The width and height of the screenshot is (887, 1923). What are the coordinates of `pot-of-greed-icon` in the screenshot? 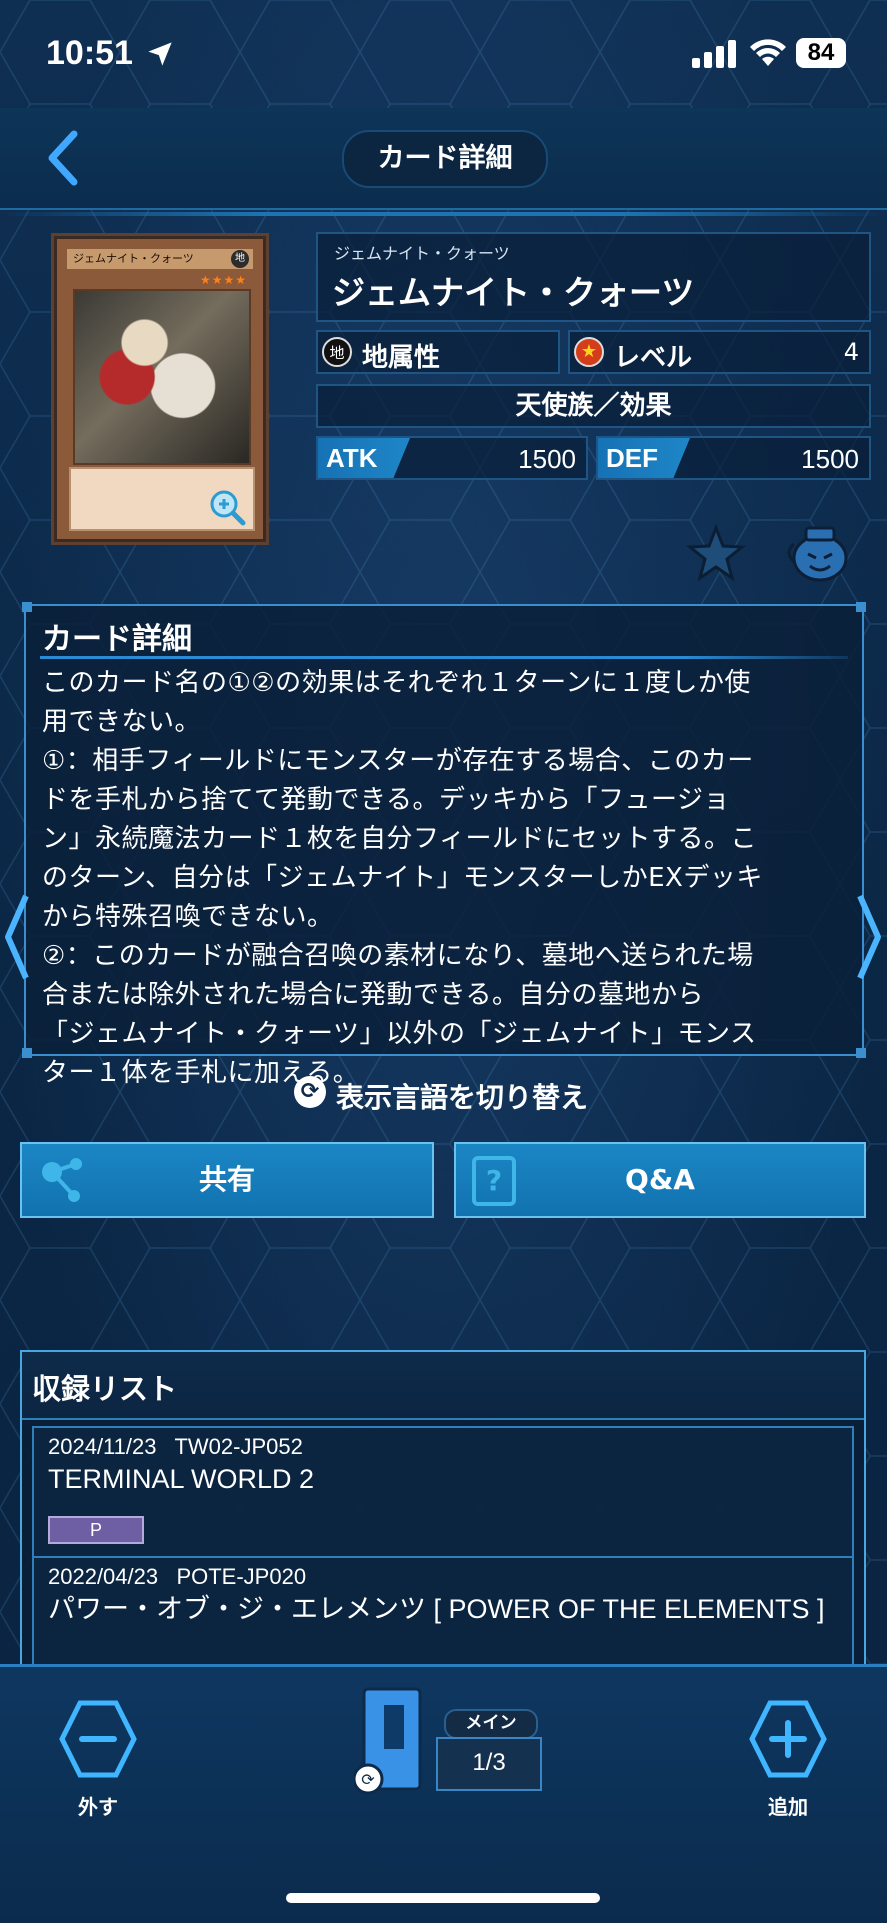 It's located at (817, 553).